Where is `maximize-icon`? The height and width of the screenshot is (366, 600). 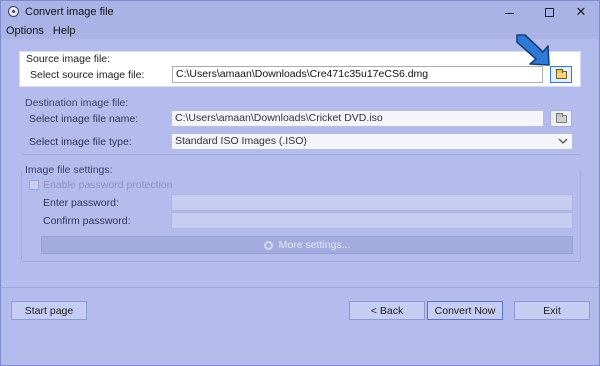
maximize-icon is located at coordinates (549, 12).